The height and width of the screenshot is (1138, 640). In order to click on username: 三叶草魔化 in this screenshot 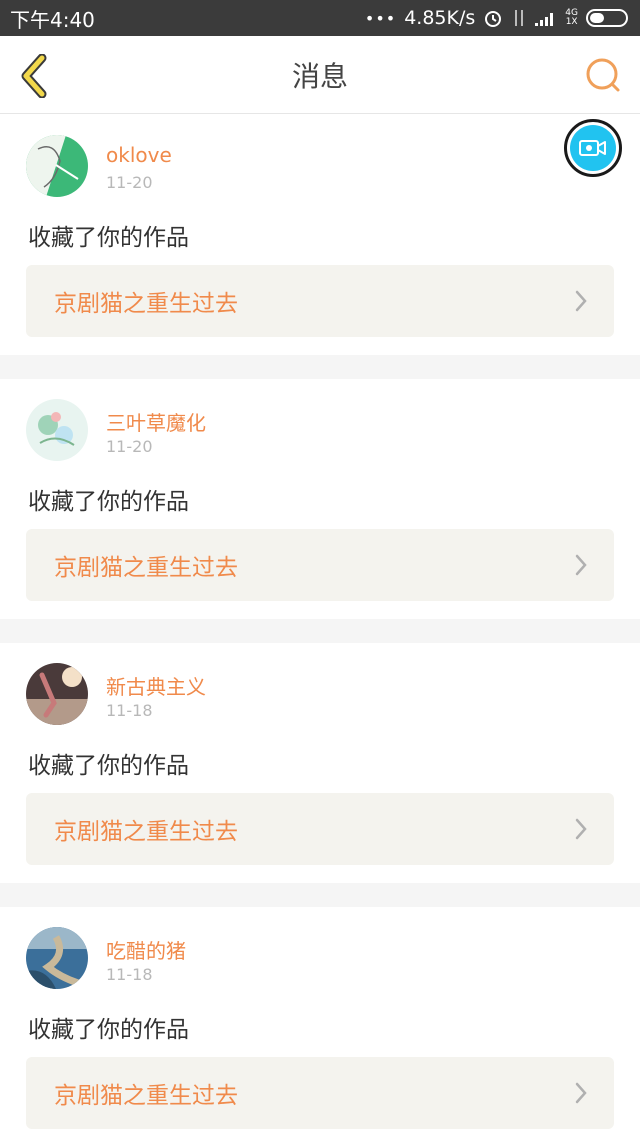, I will do `click(156, 421)`.